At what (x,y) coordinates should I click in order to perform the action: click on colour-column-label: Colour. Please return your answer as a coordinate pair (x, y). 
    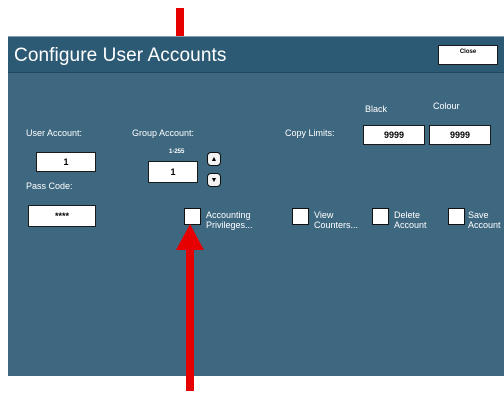
    Looking at the image, I should click on (446, 106).